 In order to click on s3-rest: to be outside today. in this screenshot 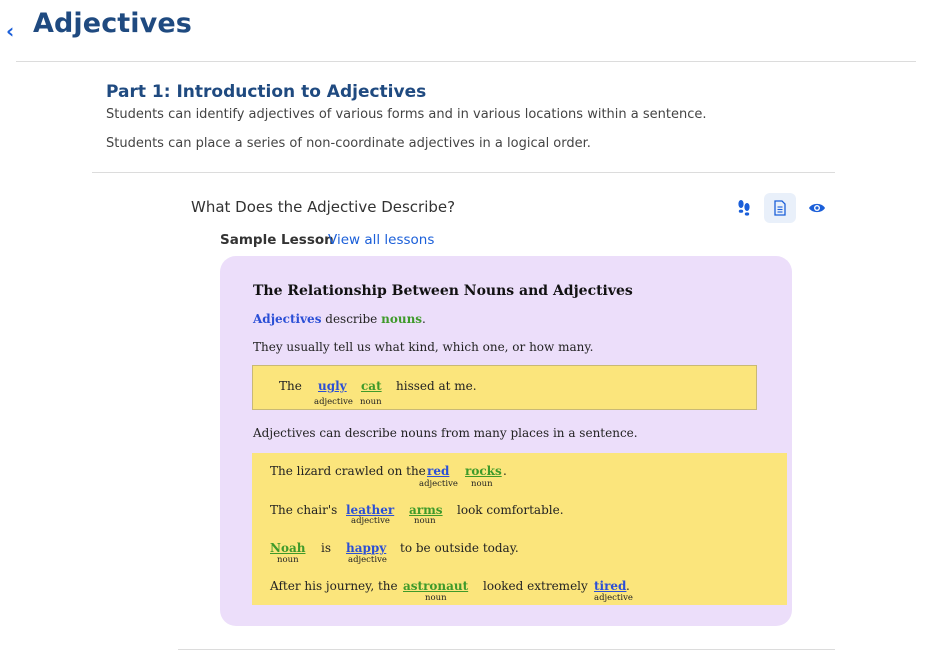, I will do `click(459, 548)`.